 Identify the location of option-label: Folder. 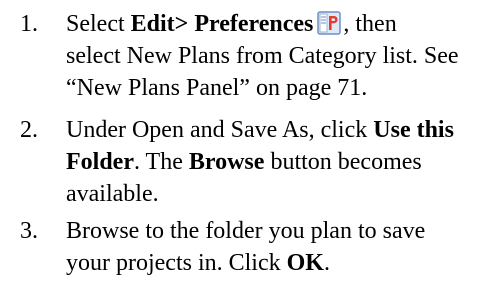
(100, 162).